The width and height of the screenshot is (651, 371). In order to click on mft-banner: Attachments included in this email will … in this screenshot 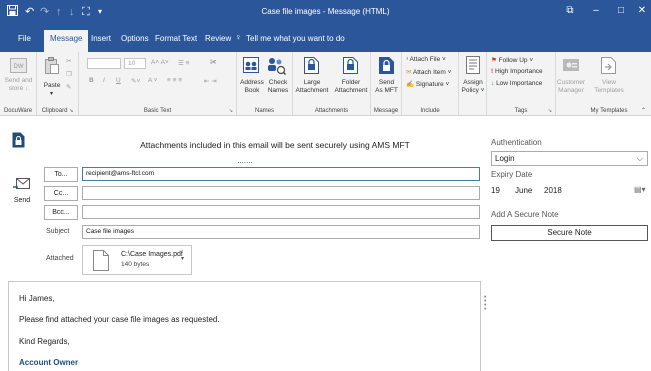, I will do `click(275, 145)`.